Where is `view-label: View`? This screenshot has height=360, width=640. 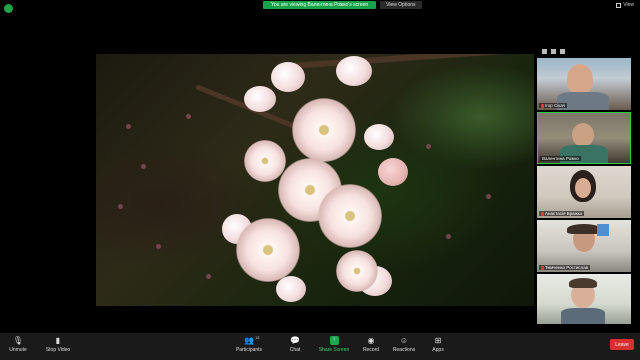
view-label: View is located at coordinates (628, 5).